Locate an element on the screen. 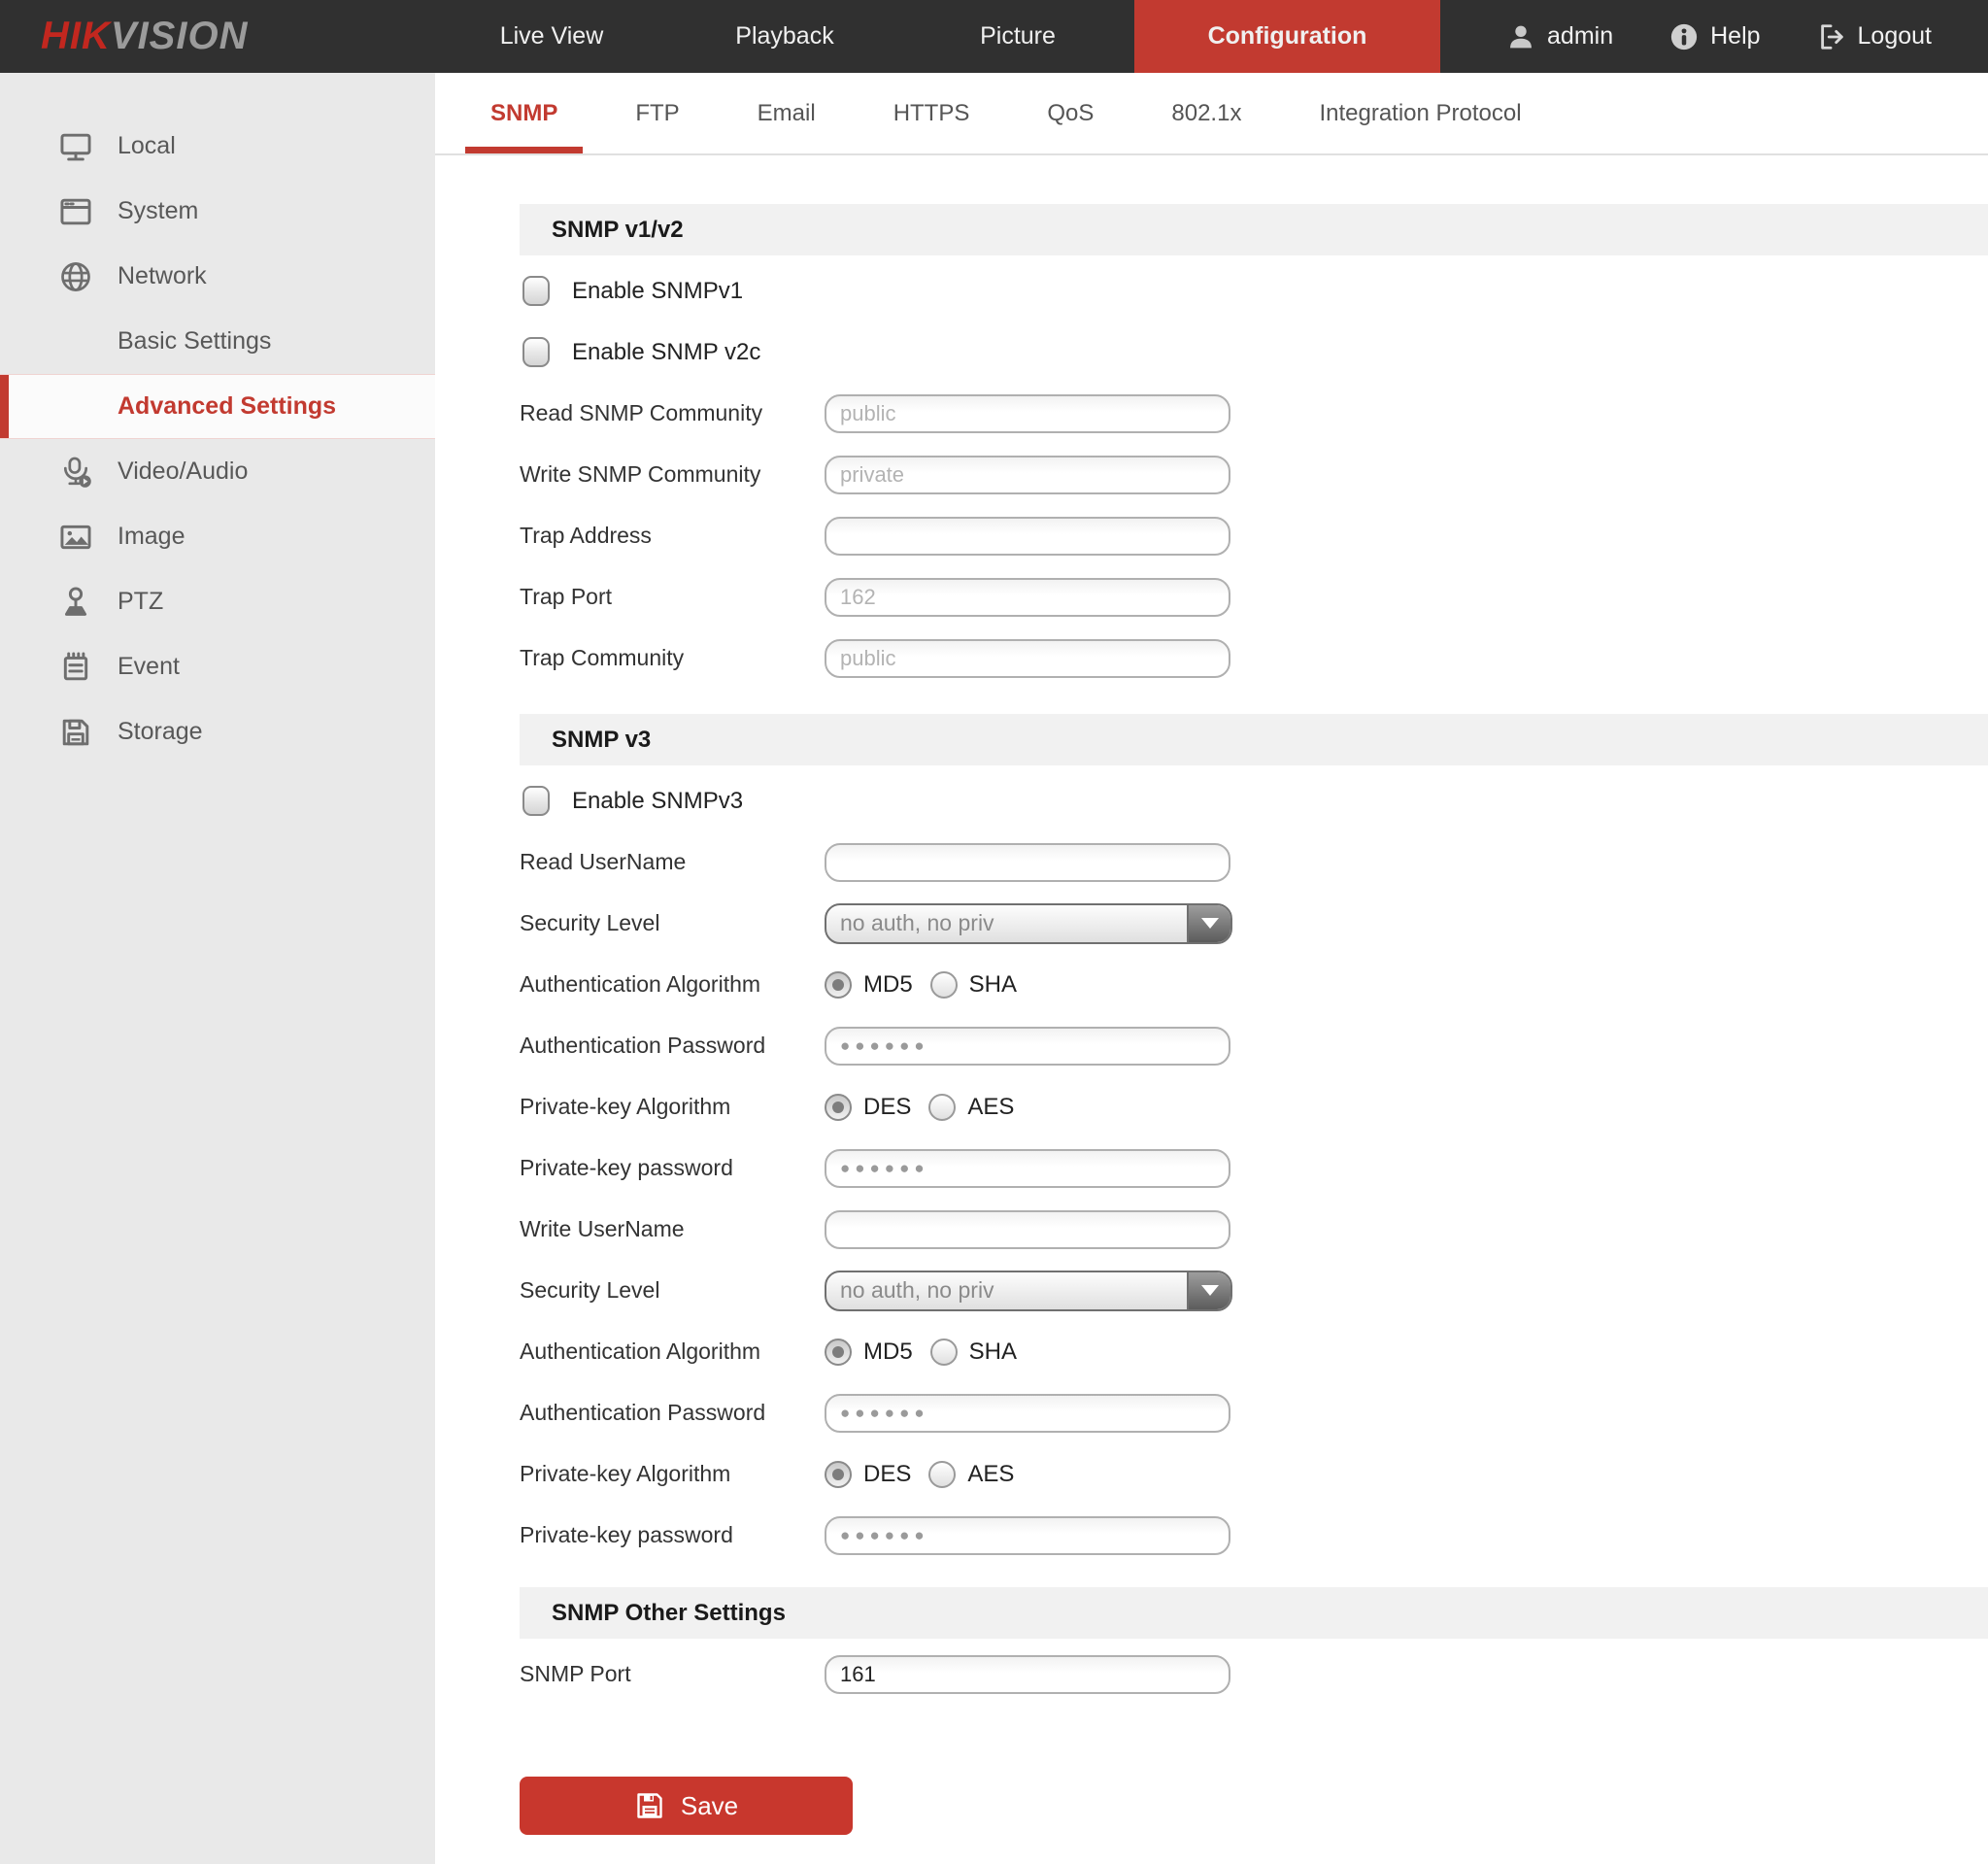 The width and height of the screenshot is (1988, 1864). field-label: Private-key Algorithm is located at coordinates (625, 1474).